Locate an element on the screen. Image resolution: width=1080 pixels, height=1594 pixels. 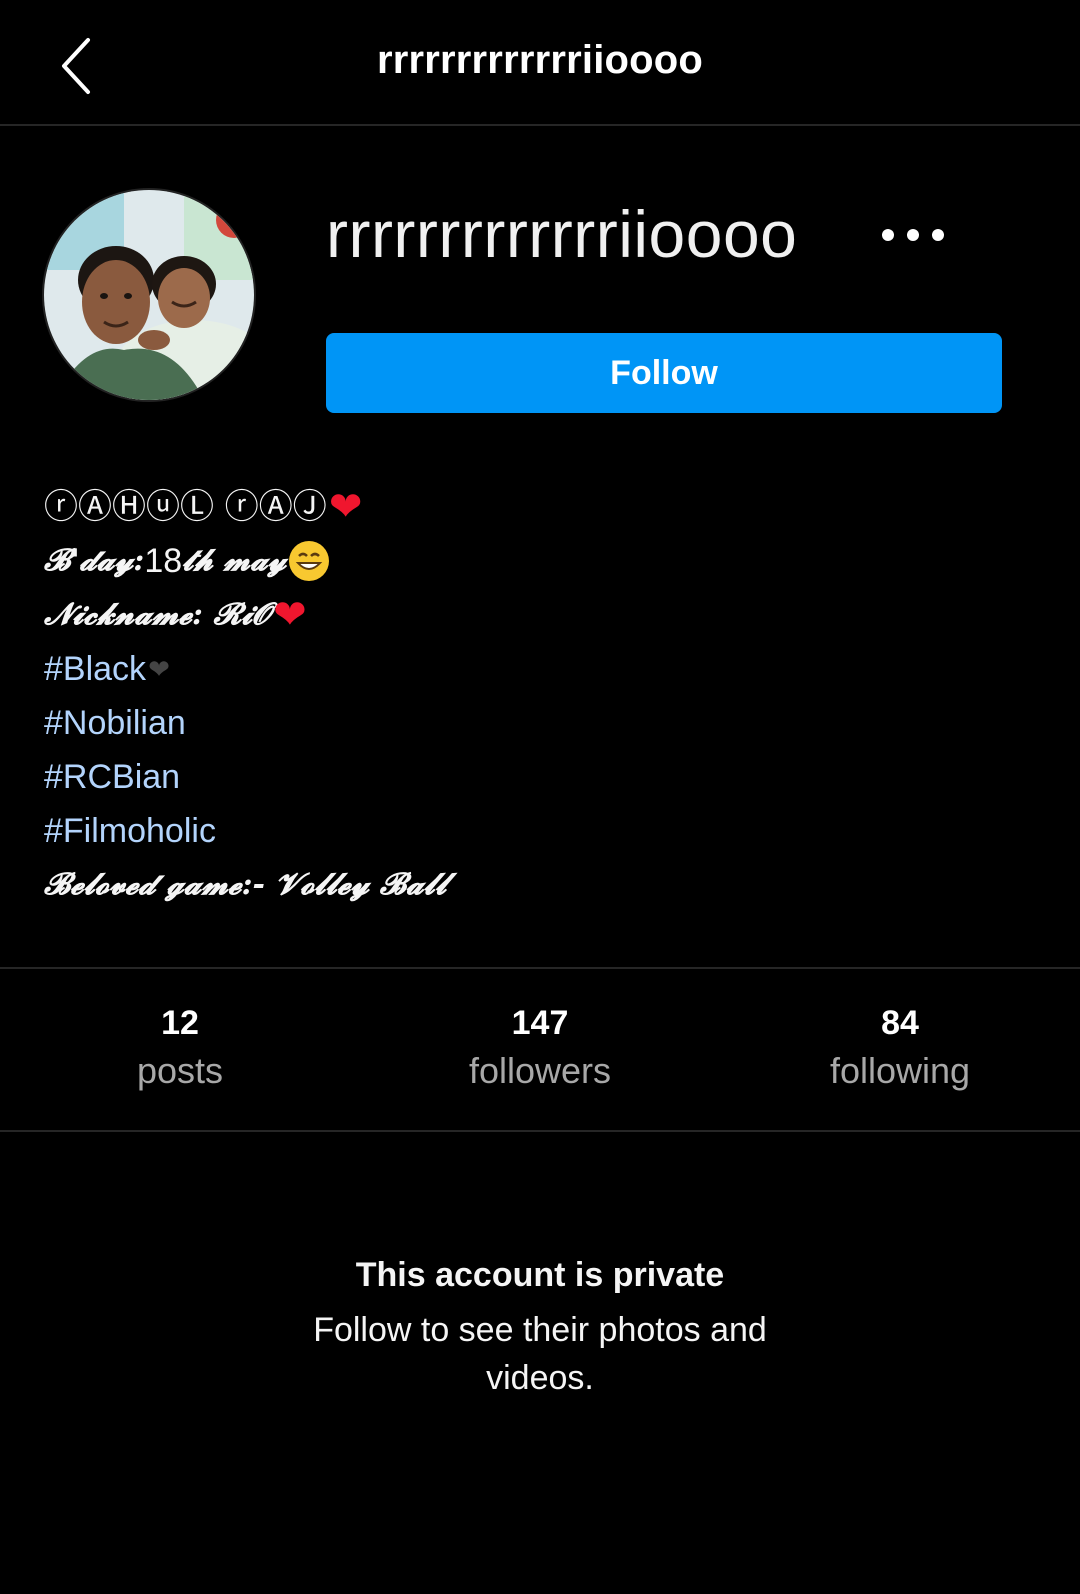
more-horizontal-icon is located at coordinates (913, 235).